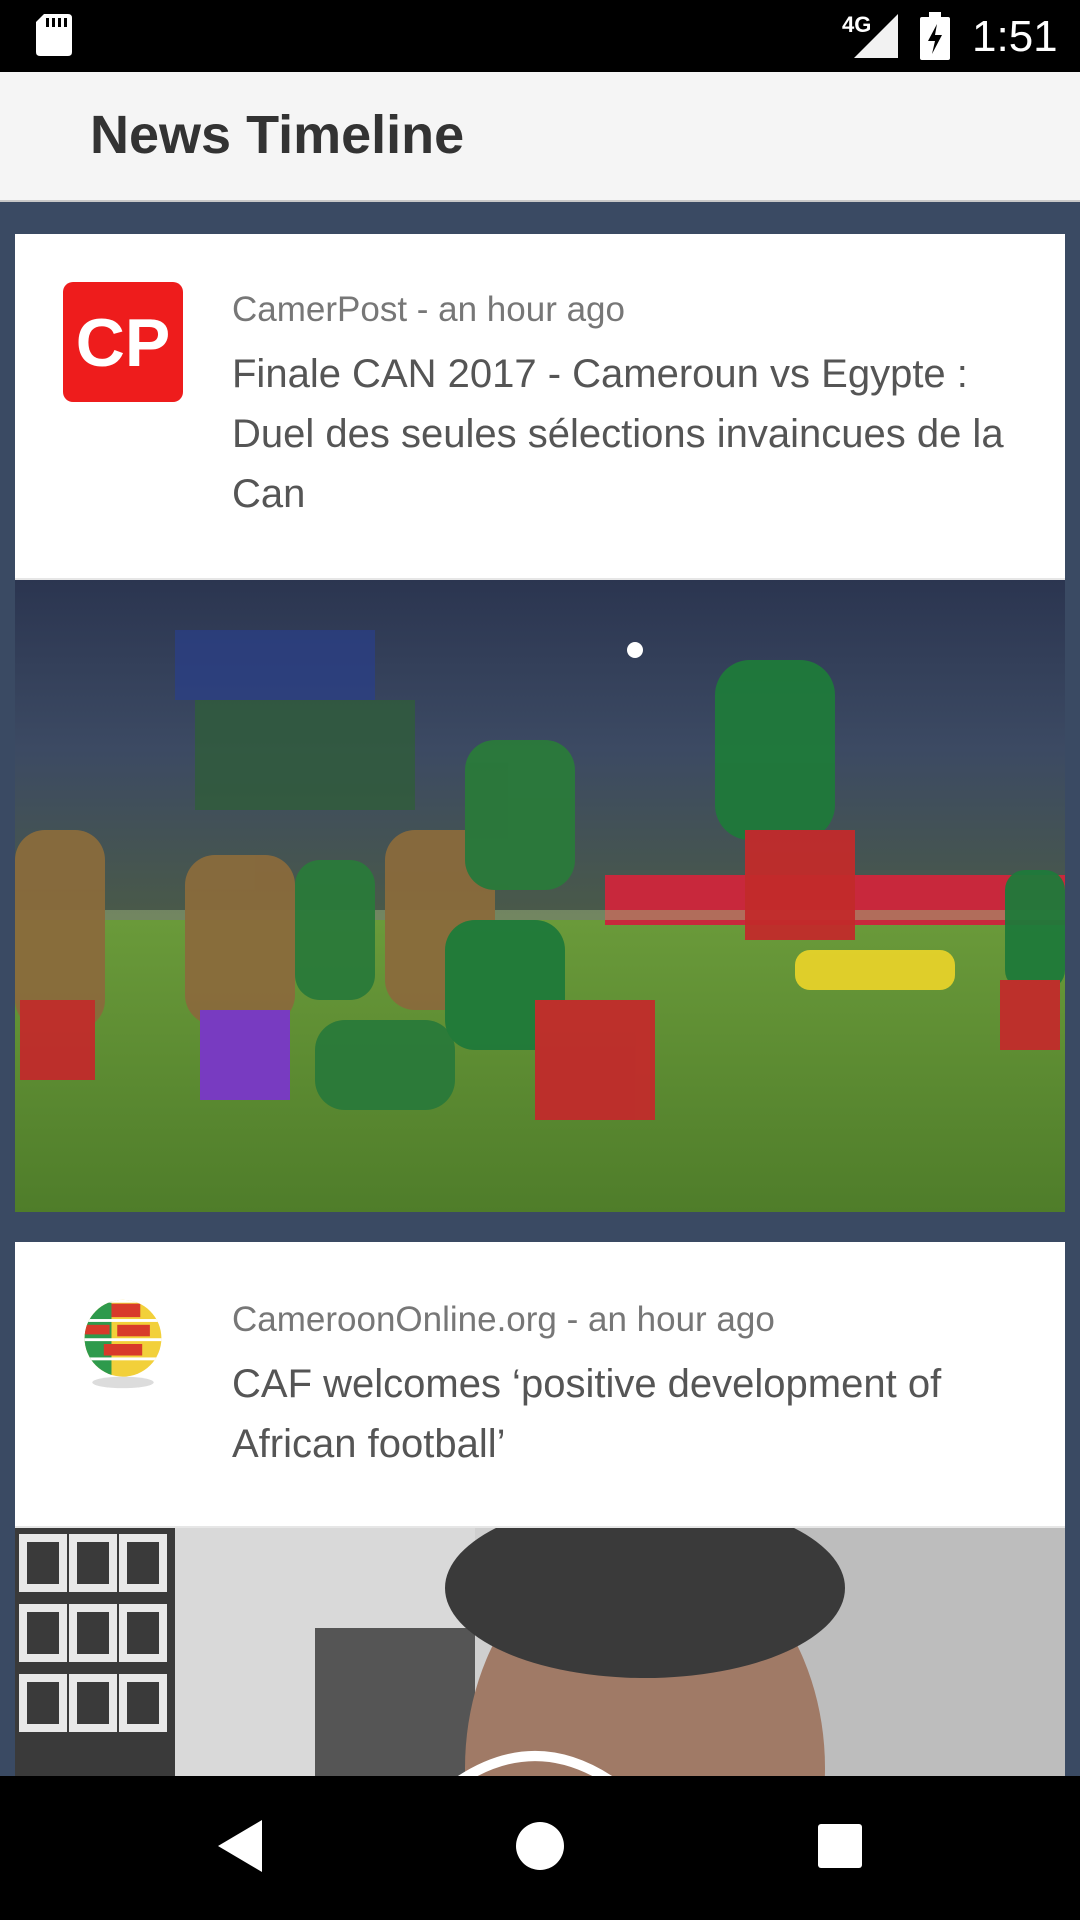  What do you see at coordinates (277, 135) in the screenshot?
I see `page-title: News Timeline` at bounding box center [277, 135].